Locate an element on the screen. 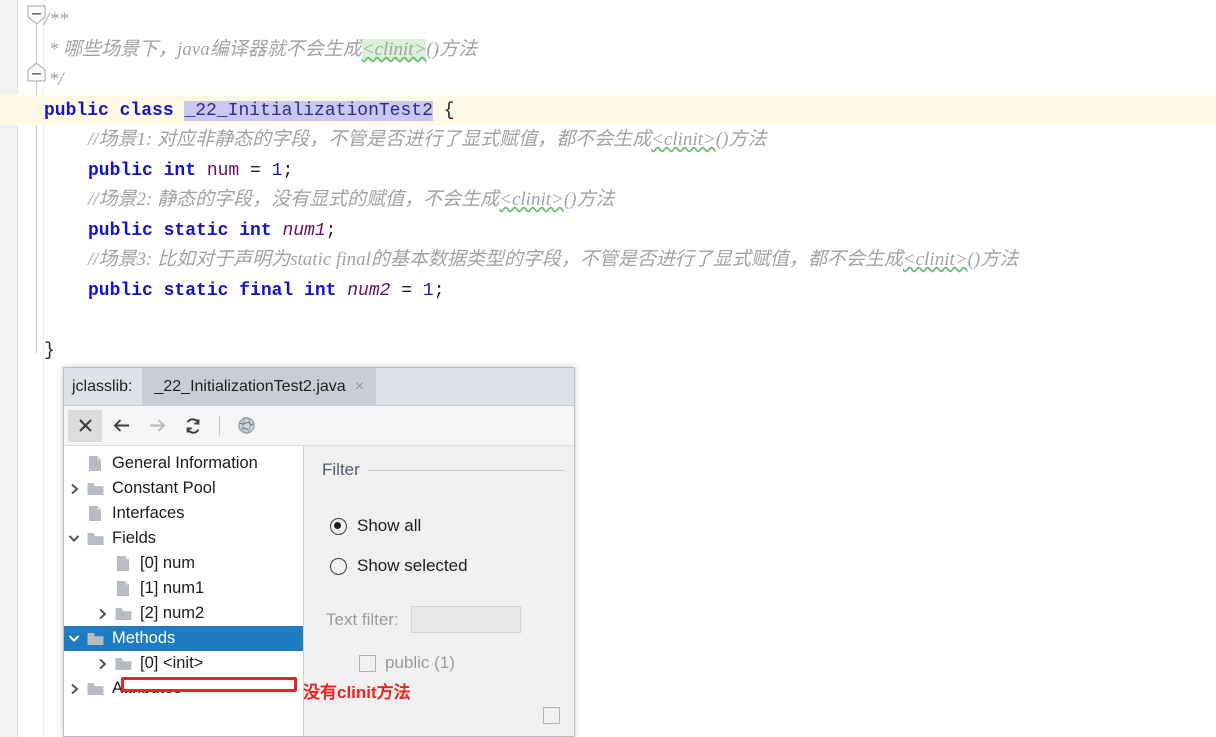 The height and width of the screenshot is (737, 1216). radio-show-all-label: Show all is located at coordinates (389, 525).